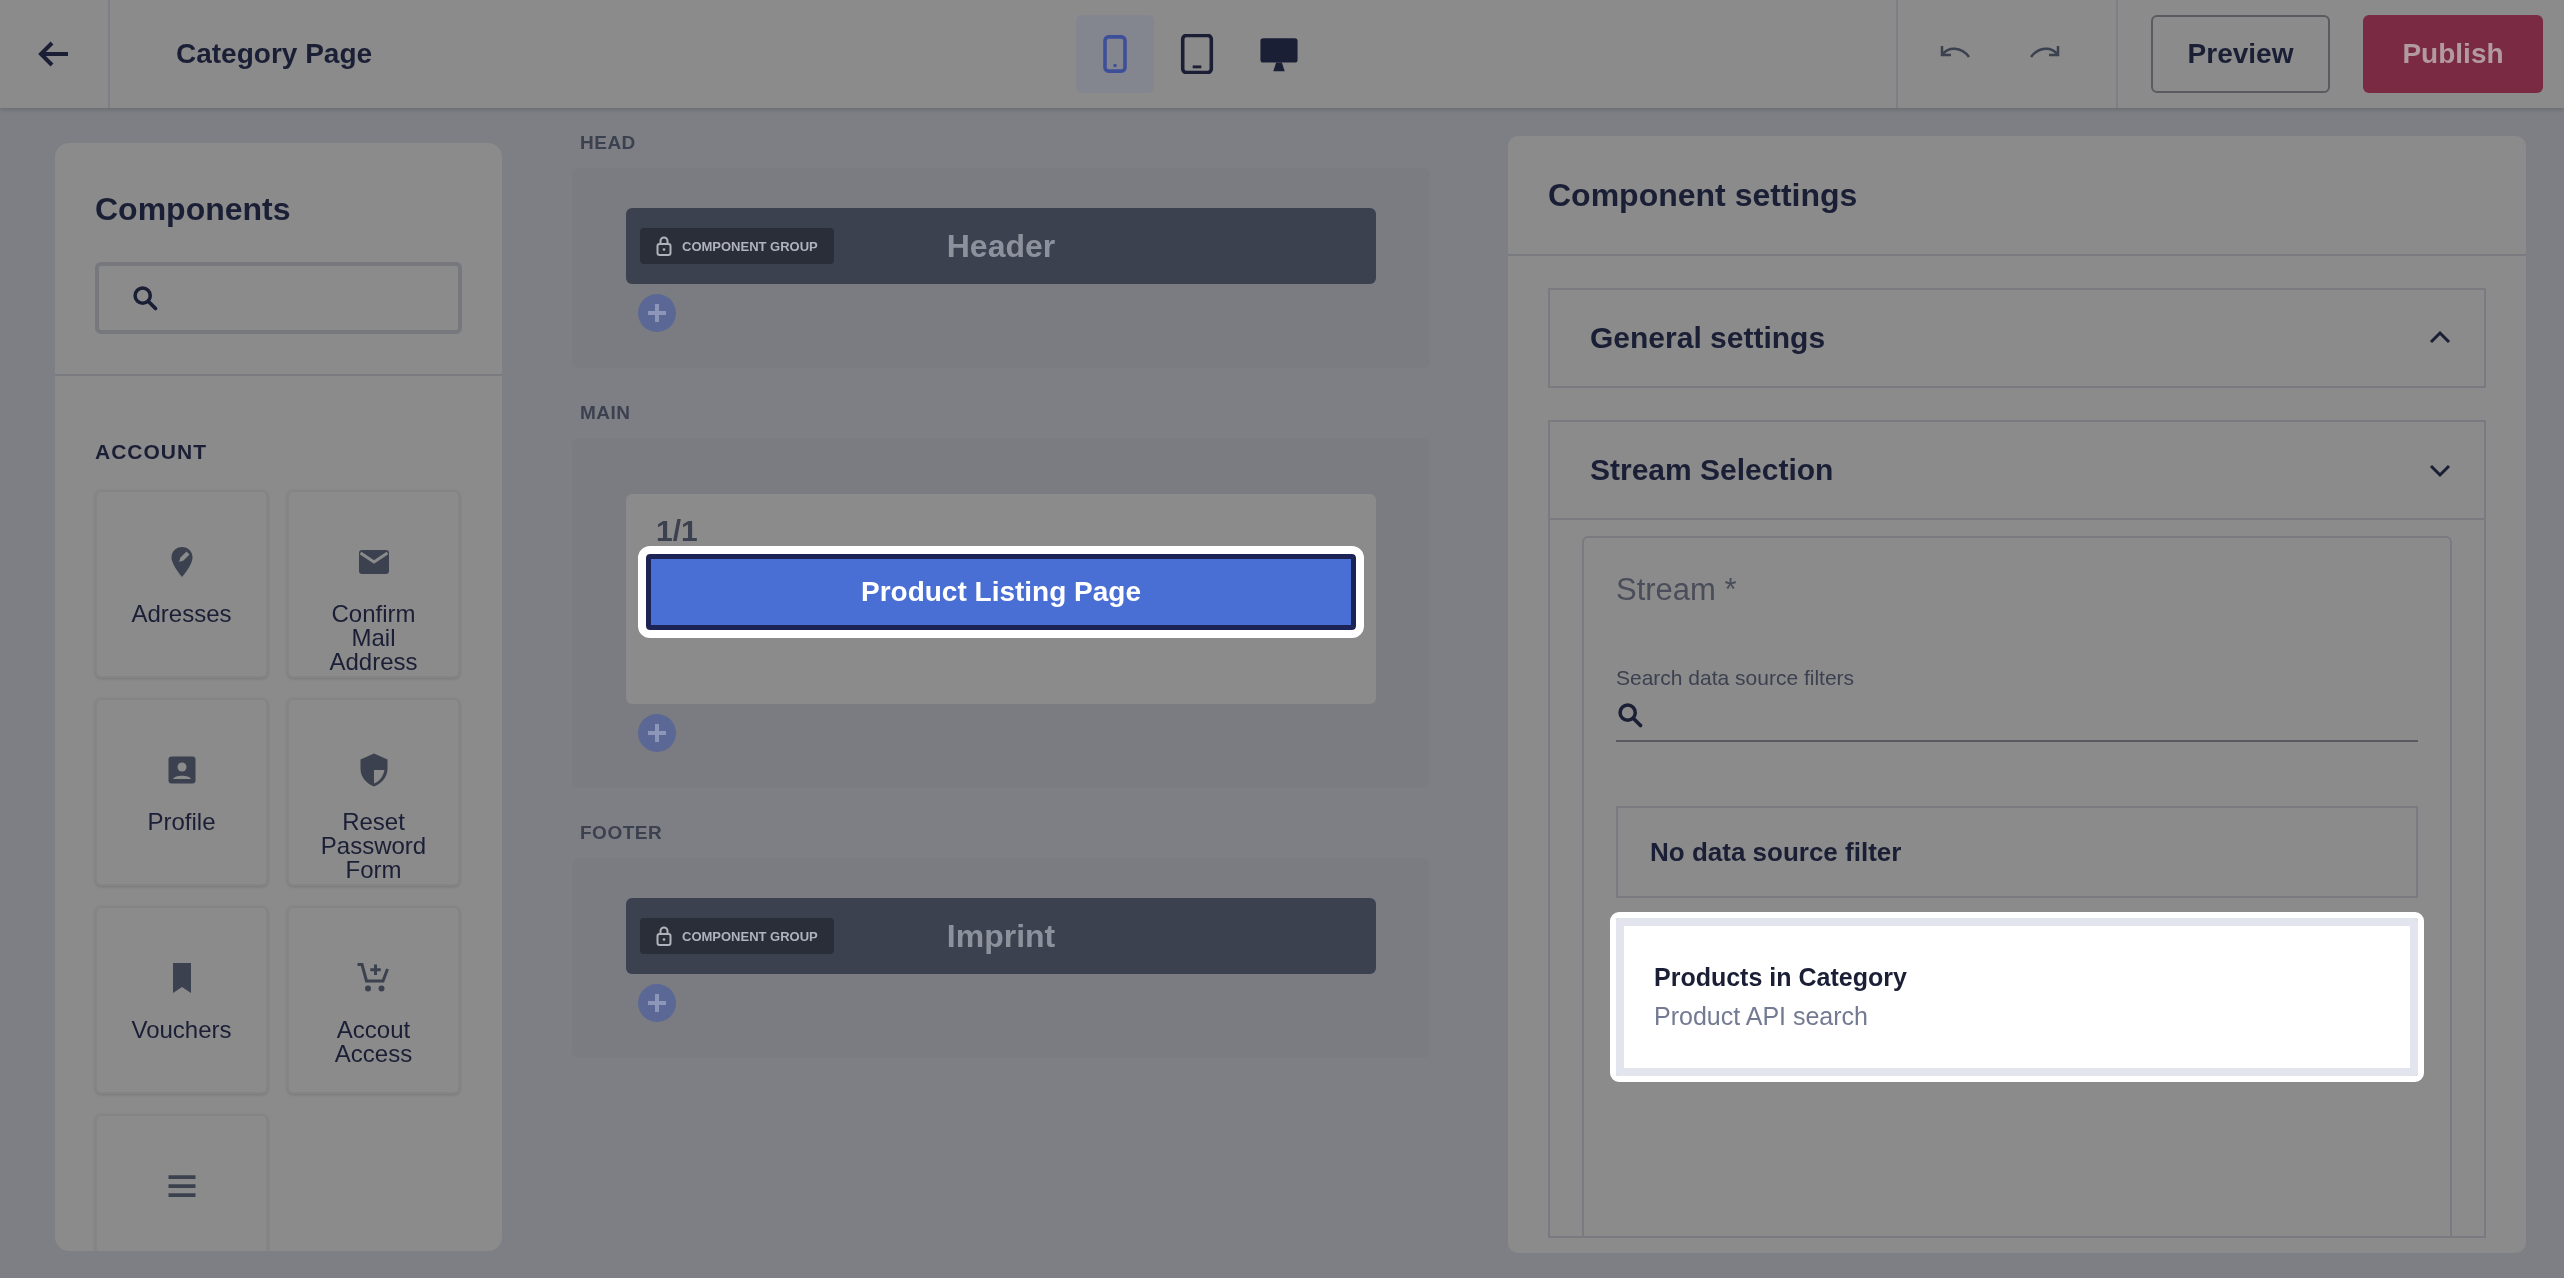  What do you see at coordinates (2017, 338) in the screenshot?
I see `accordion-header: General settings` at bounding box center [2017, 338].